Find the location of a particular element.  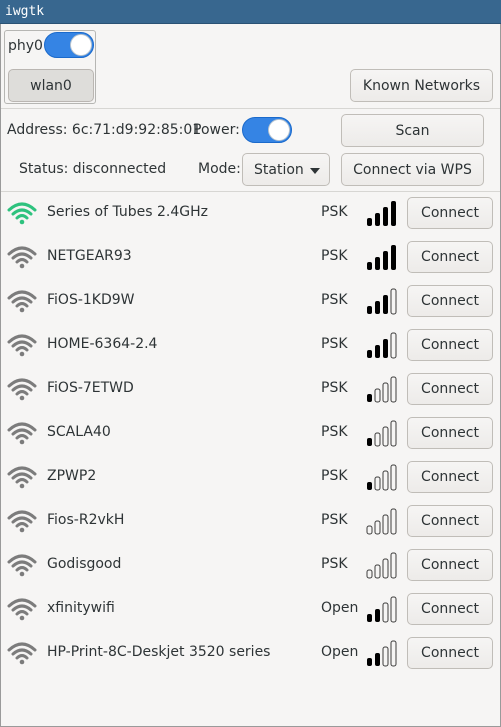

network-row: FiOS-7ETWD PSK Connect is located at coordinates (250, 390).